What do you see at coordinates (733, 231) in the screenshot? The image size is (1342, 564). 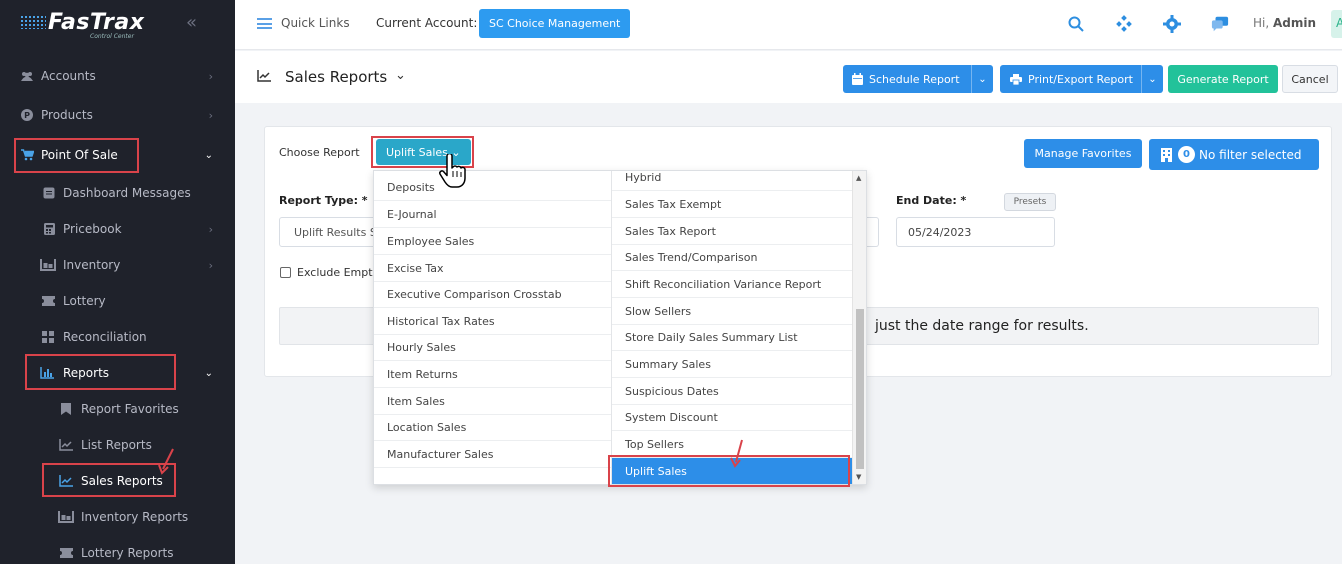 I see `report-option: Sales Tax Report` at bounding box center [733, 231].